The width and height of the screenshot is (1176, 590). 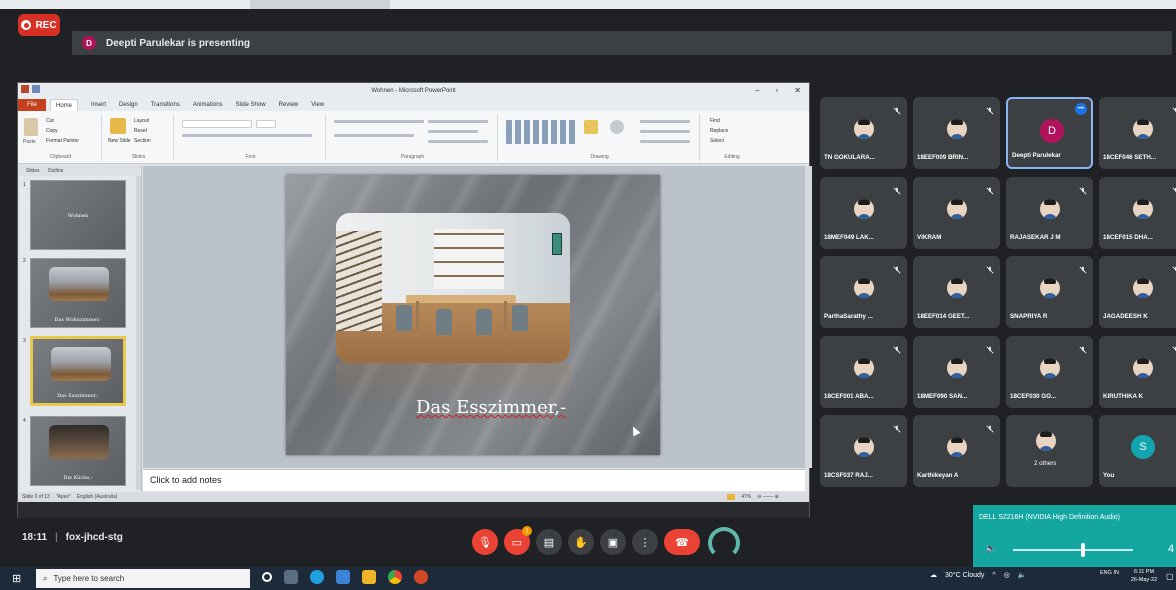 I want to click on chrome-icon, so click(x=395, y=577).